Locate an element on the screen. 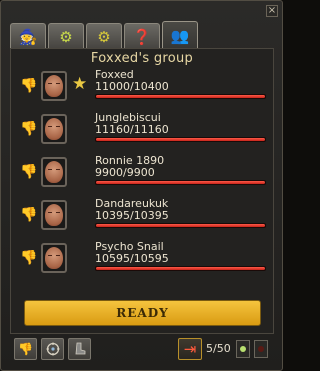 The width and height of the screenshot is (320, 371). bottom-bar: 👎 ⇥ 5/50 is located at coordinates (142, 351).